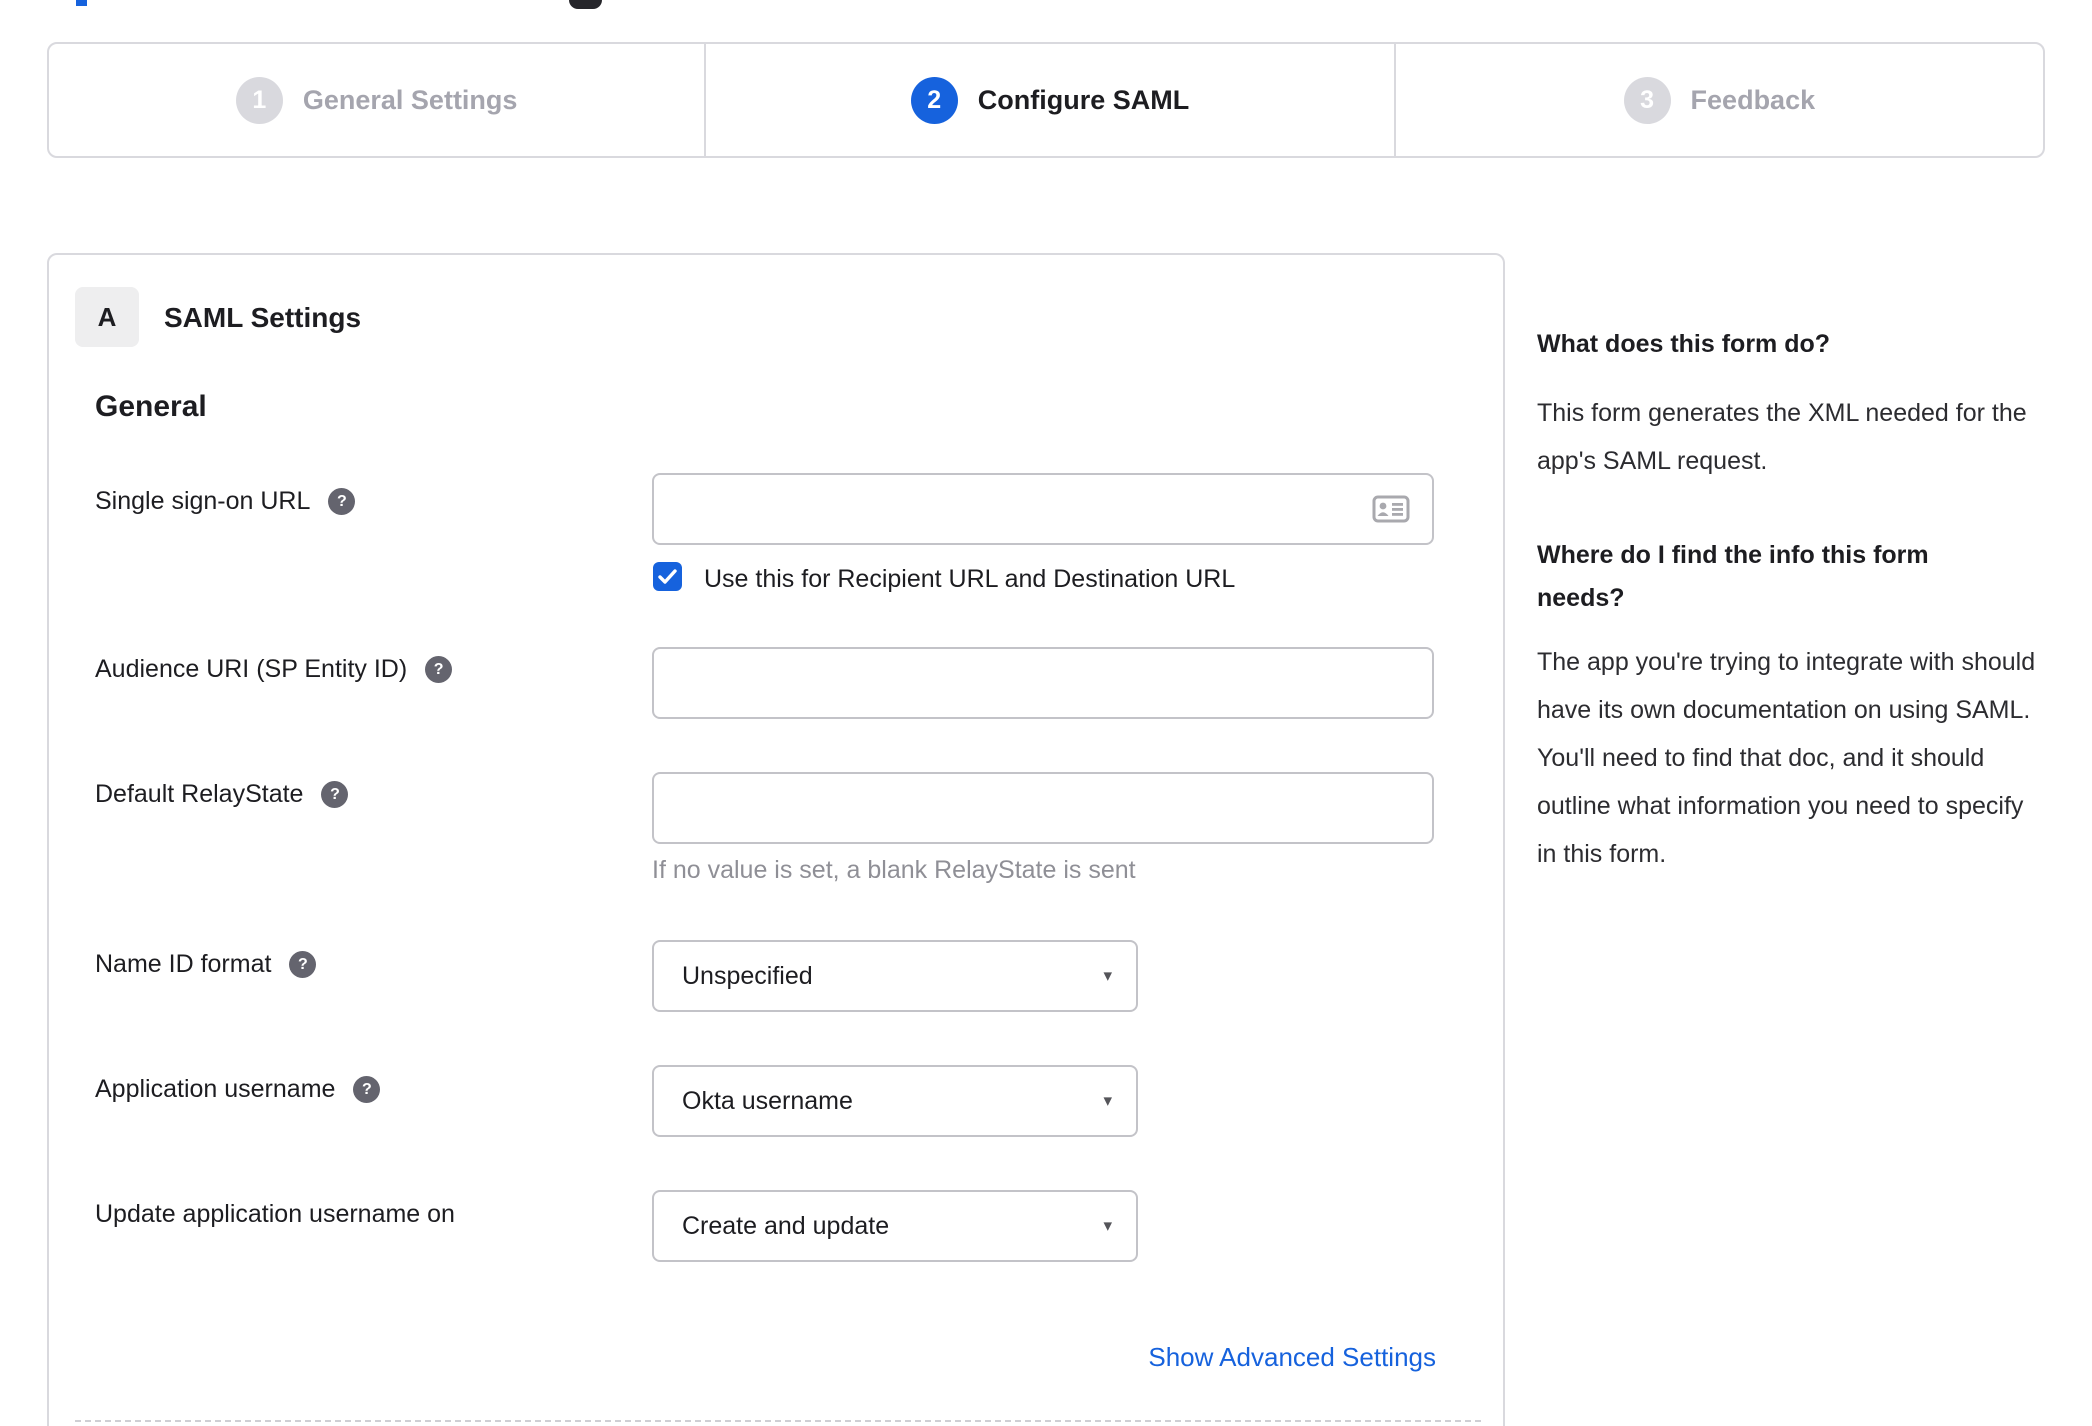 The image size is (2092, 1426). Describe the element at coordinates (335, 794) in the screenshot. I see `relay-state-help-icon: ?` at that location.